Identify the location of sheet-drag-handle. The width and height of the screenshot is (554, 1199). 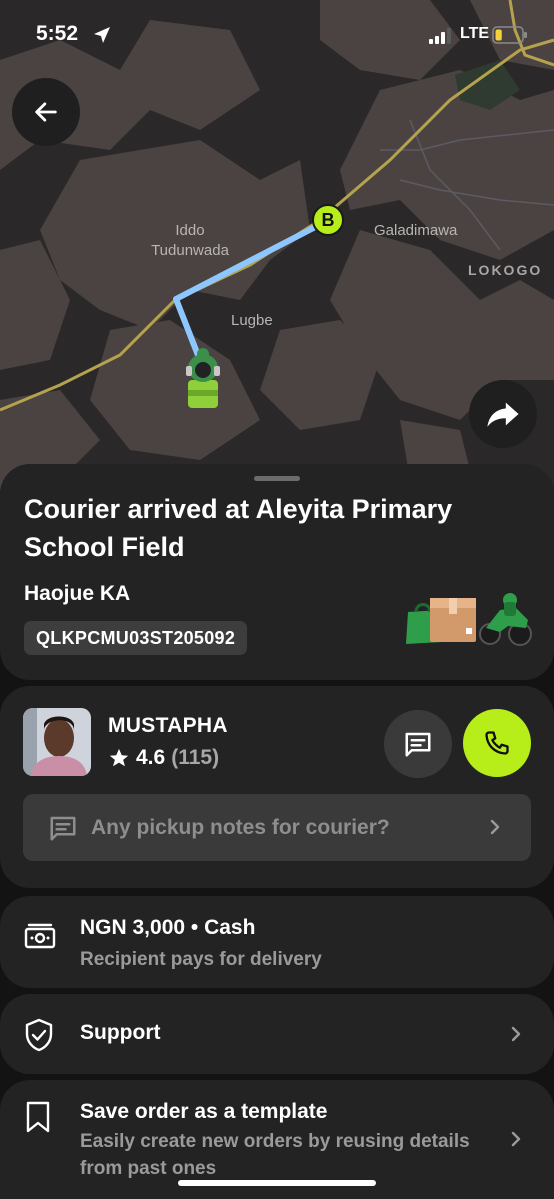
(277, 478).